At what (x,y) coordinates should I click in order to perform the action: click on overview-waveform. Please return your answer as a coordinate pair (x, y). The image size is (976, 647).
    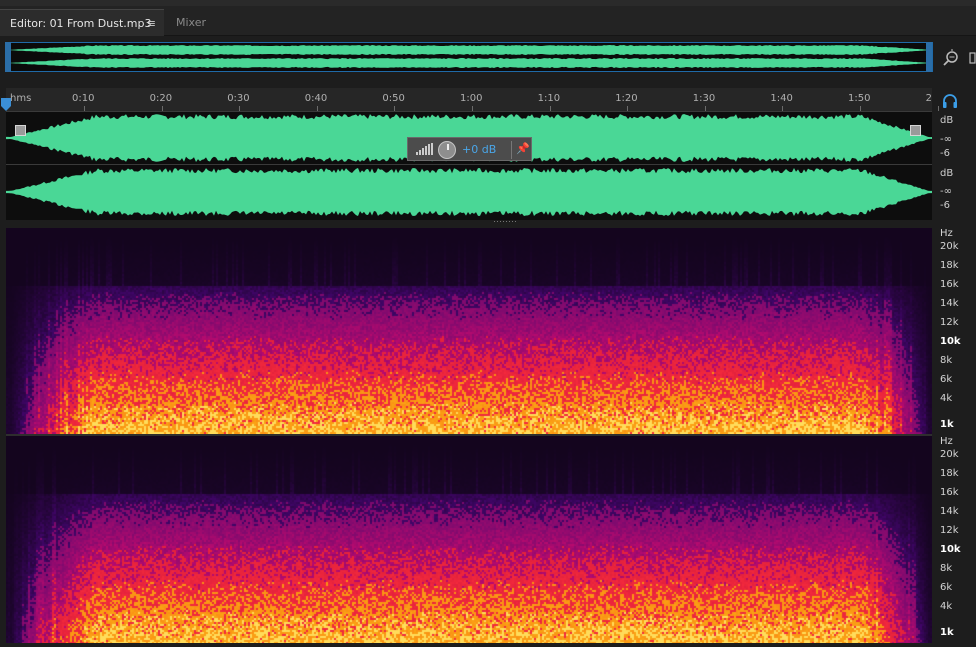
    Looking at the image, I should click on (469, 57).